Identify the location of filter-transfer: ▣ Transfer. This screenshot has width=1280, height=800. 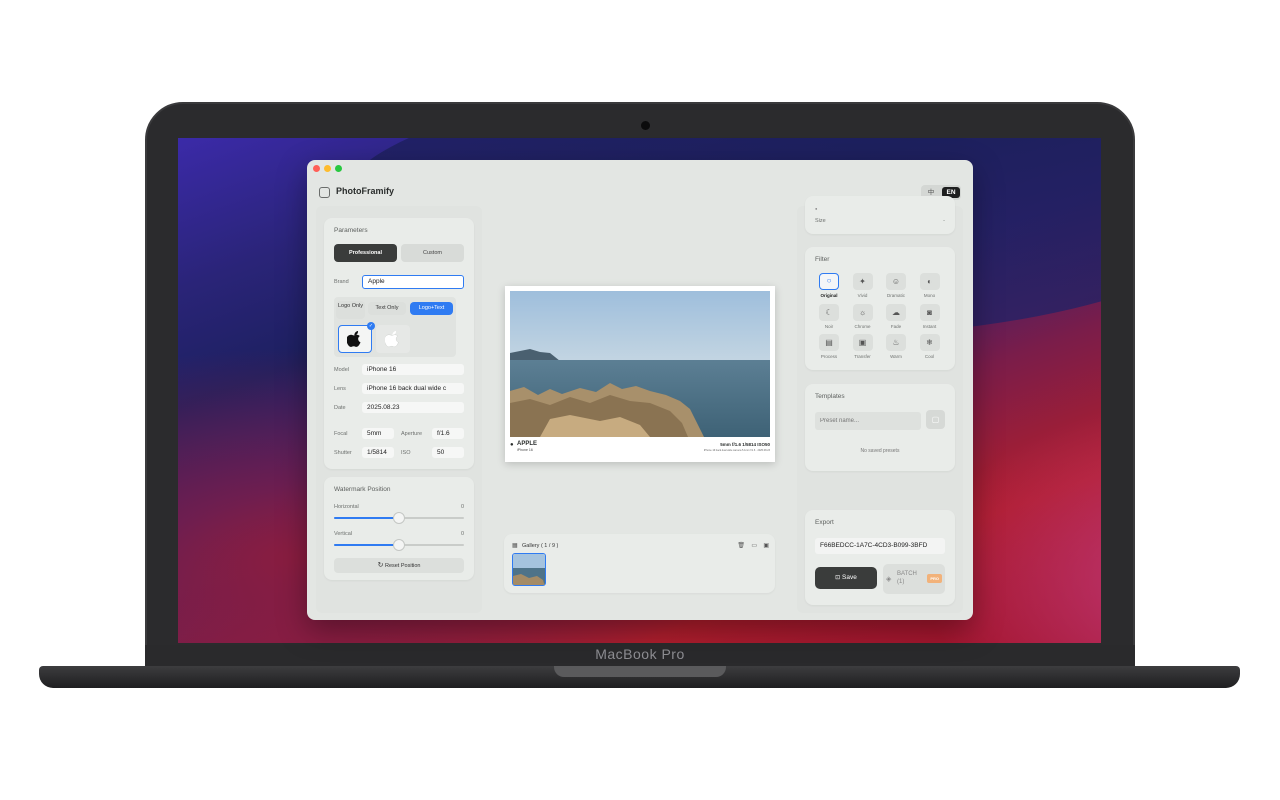
(863, 348).